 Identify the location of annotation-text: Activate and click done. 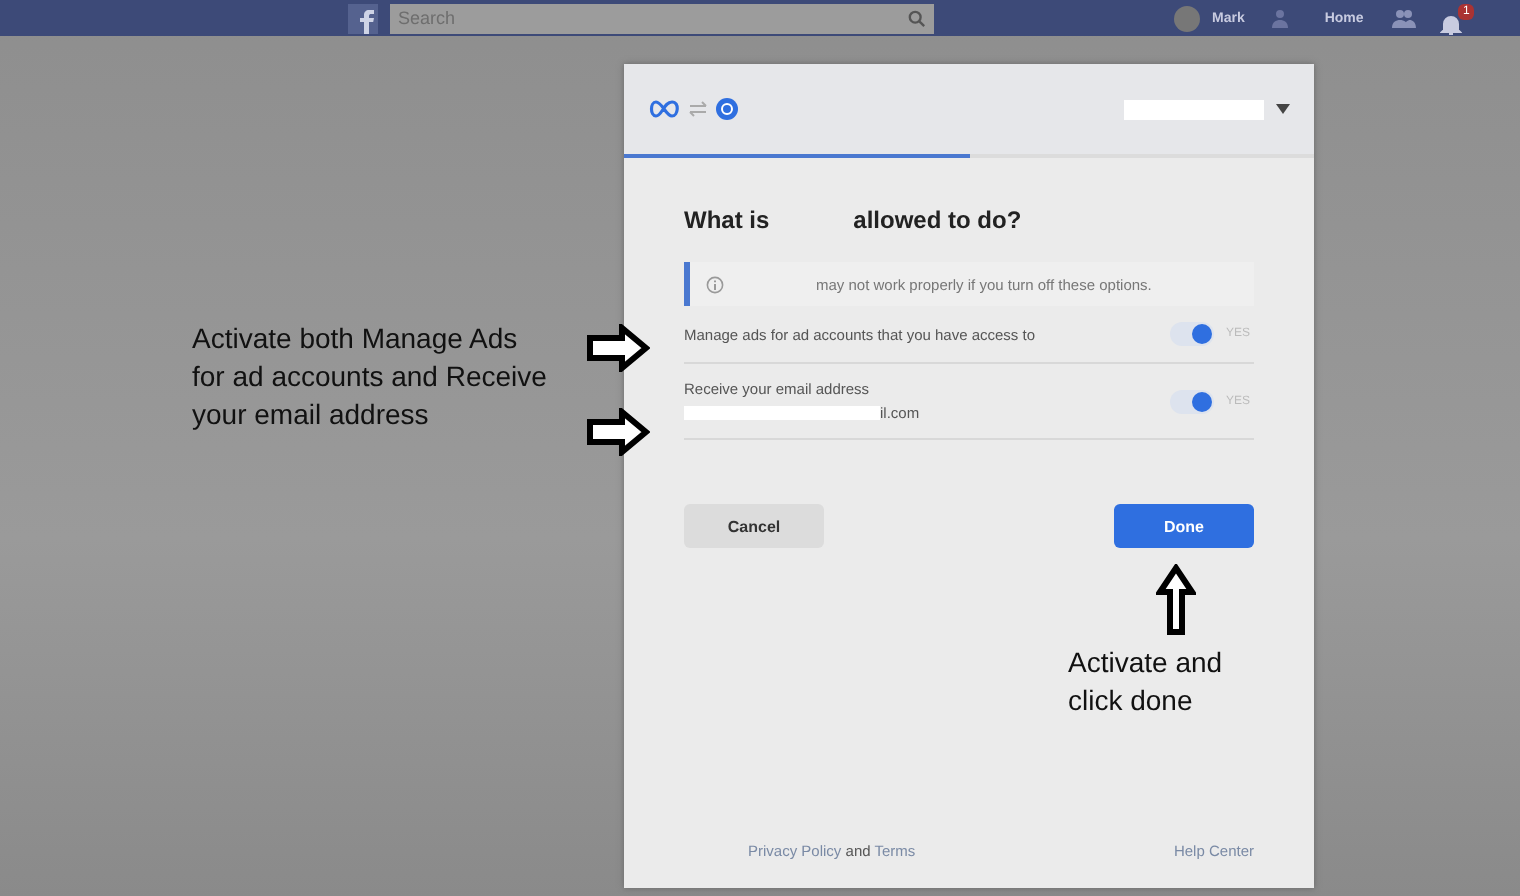
(1146, 682).